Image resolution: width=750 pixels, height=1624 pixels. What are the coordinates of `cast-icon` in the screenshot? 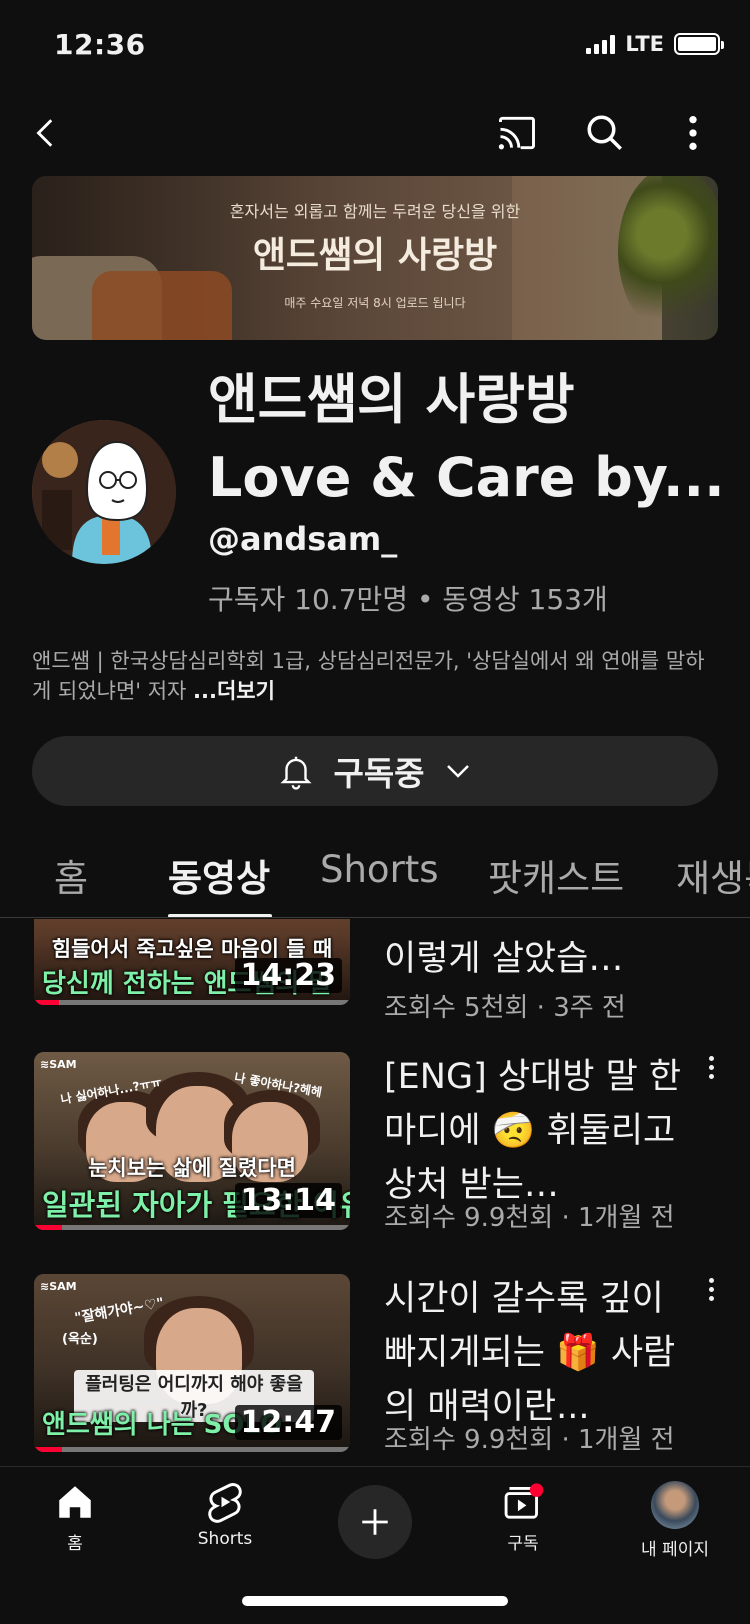 It's located at (516, 133).